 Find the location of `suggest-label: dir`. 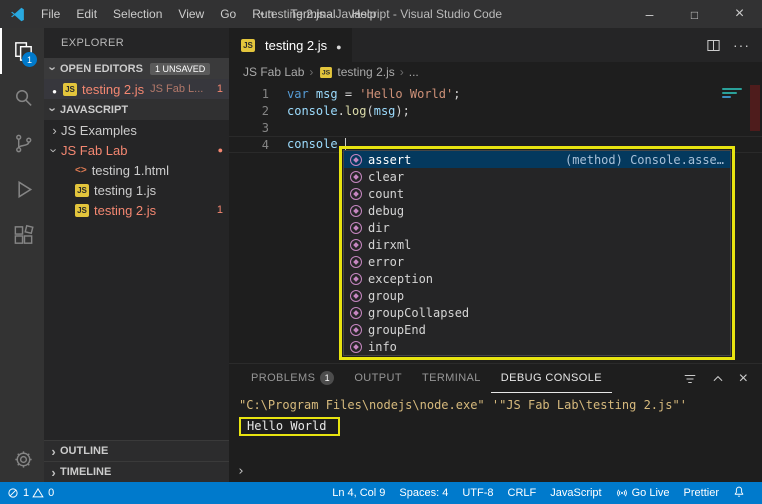

suggest-label: dir is located at coordinates (379, 227).